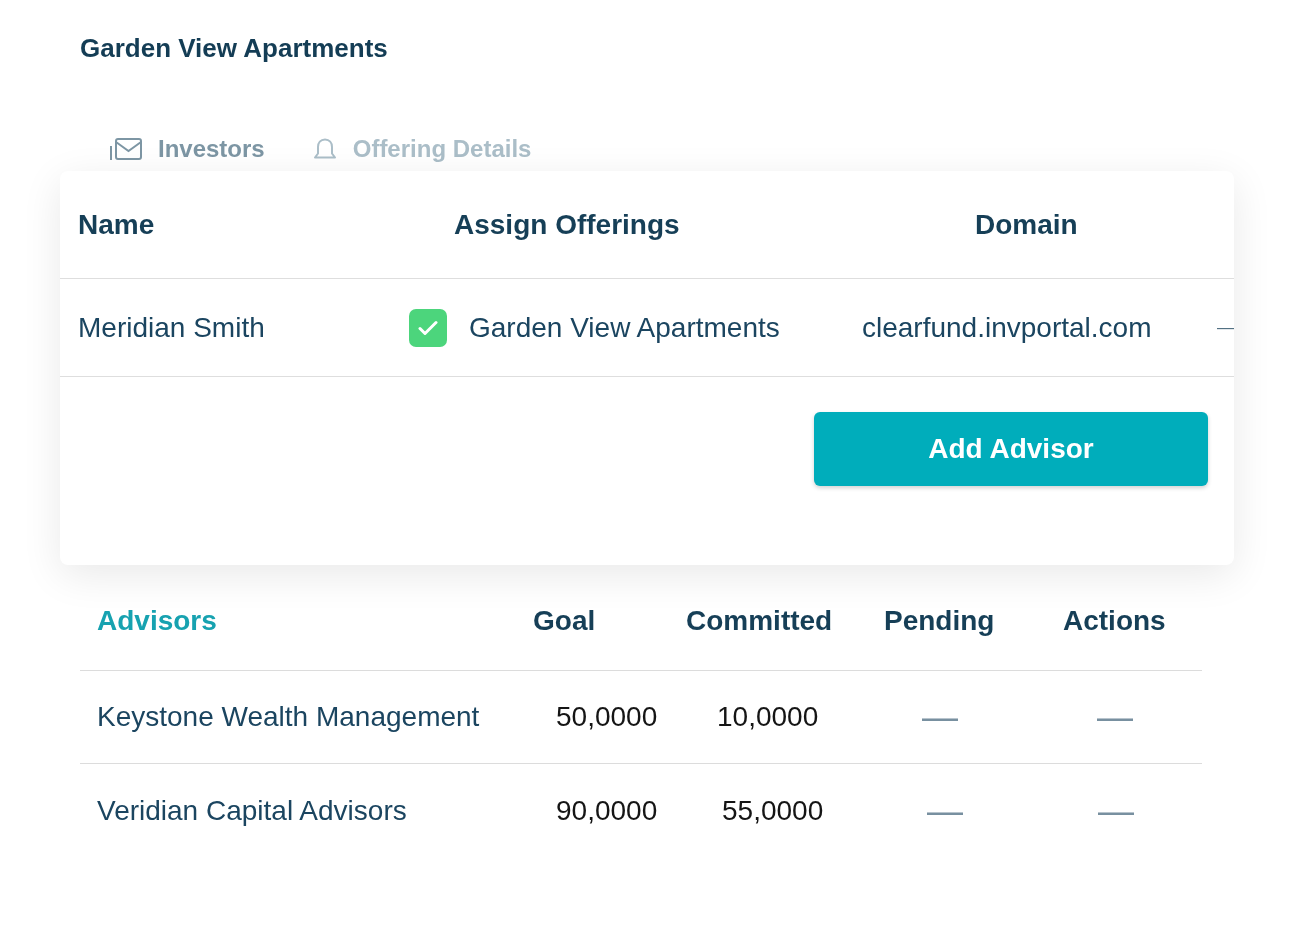  I want to click on bell-icon, so click(324, 149).